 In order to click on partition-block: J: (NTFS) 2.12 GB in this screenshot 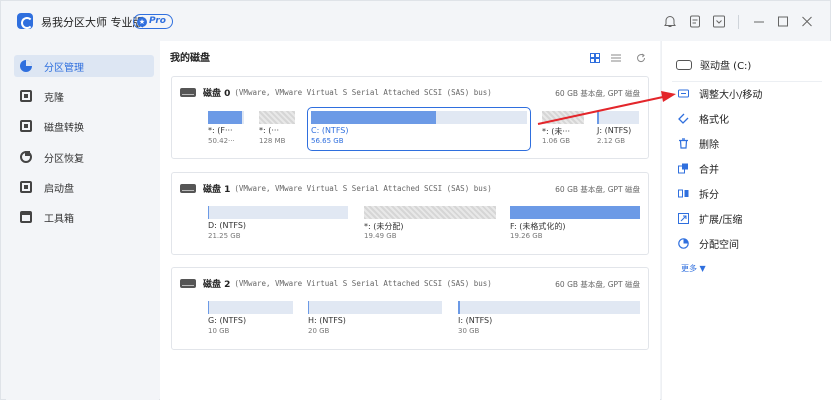, I will do `click(618, 129)`.